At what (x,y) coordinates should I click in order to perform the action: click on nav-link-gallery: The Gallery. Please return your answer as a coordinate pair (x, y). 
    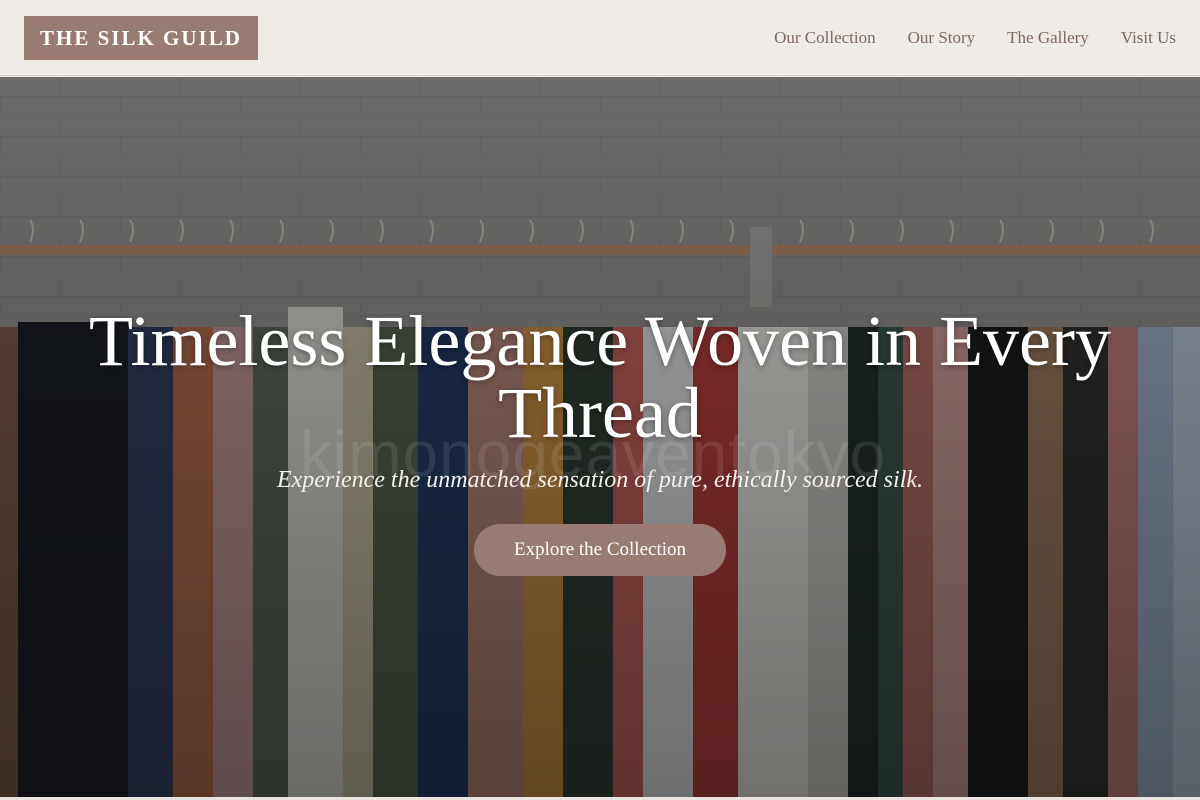
    Looking at the image, I should click on (1048, 38).